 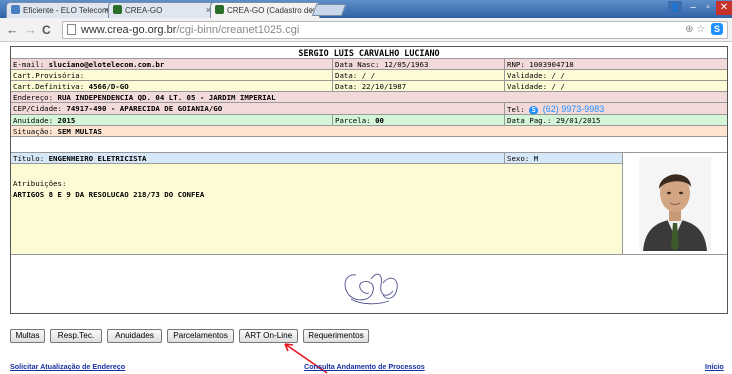 What do you see at coordinates (12, 30) in the screenshot?
I see `back-icon: ←` at bounding box center [12, 30].